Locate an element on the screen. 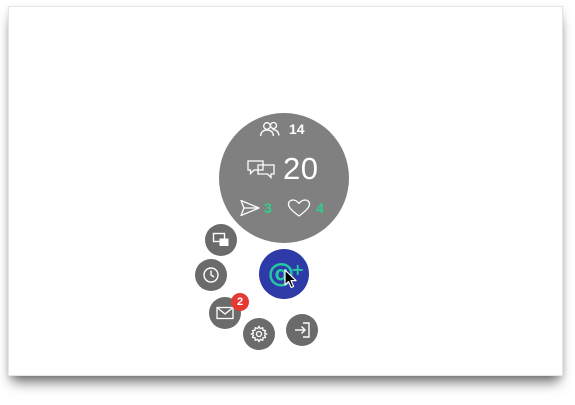 This screenshot has height=405, width=575. clock-icon is located at coordinates (211, 275).